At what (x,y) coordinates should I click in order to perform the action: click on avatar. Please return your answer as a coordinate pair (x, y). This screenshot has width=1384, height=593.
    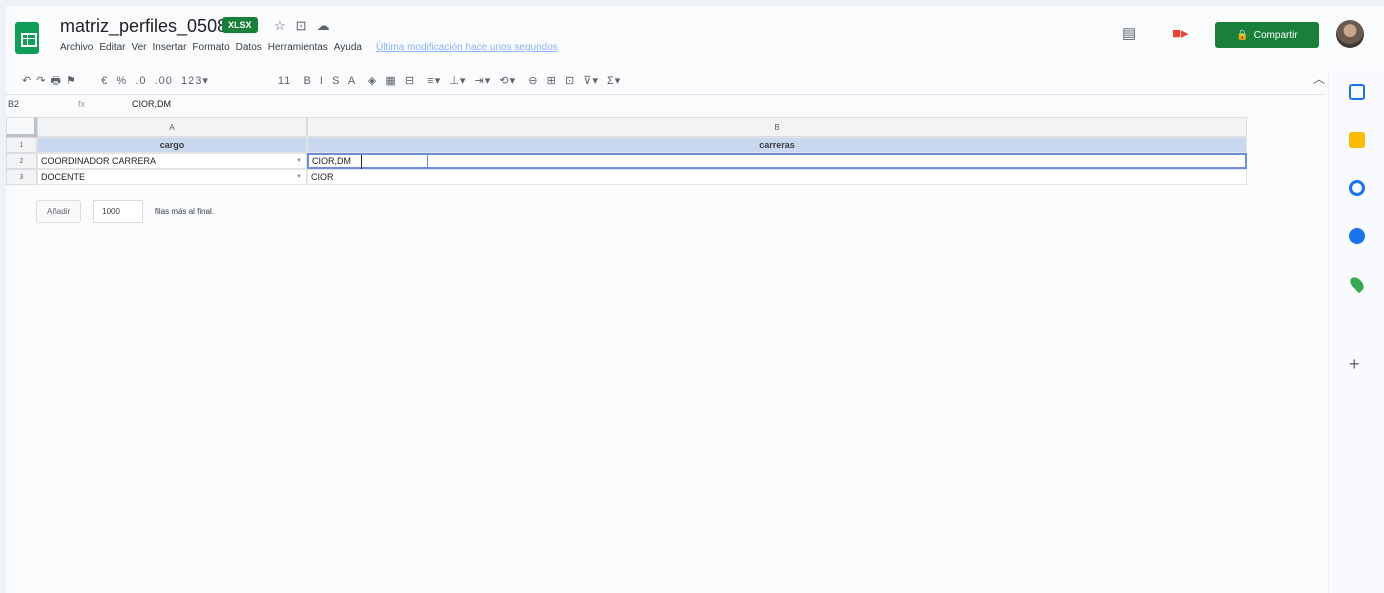
    Looking at the image, I should click on (1350, 34).